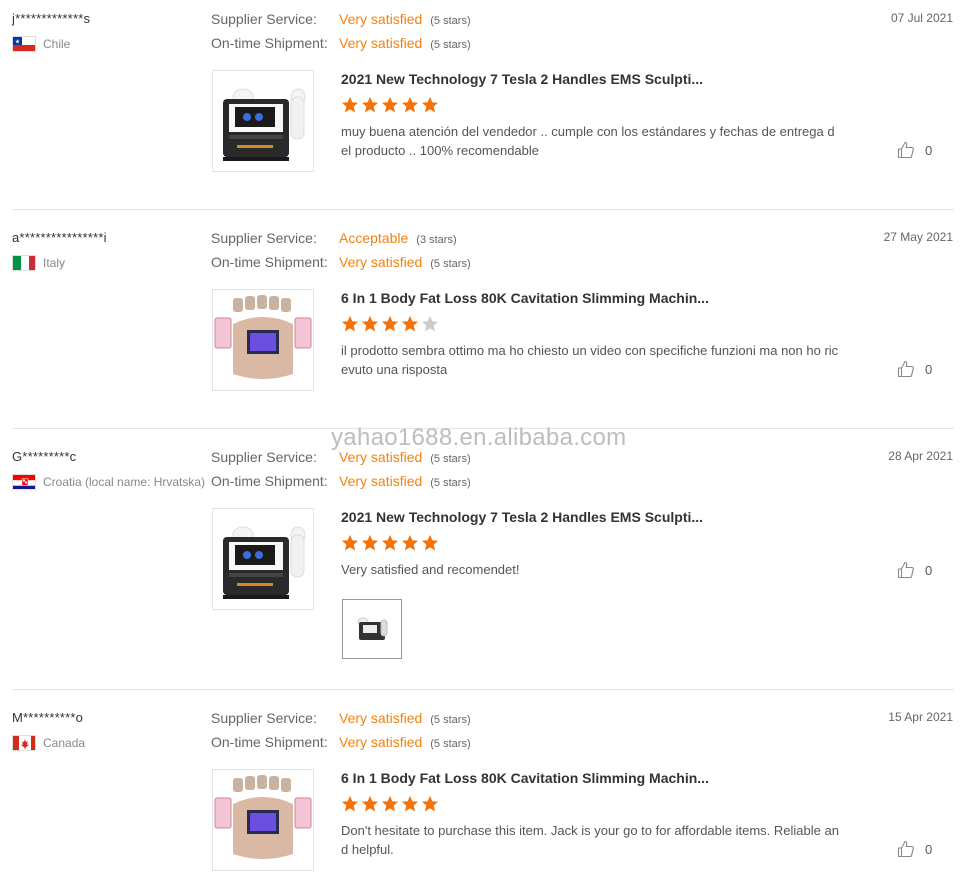 This screenshot has height=876, width=963. What do you see at coordinates (64, 743) in the screenshot?
I see `country-name: Canada` at bounding box center [64, 743].